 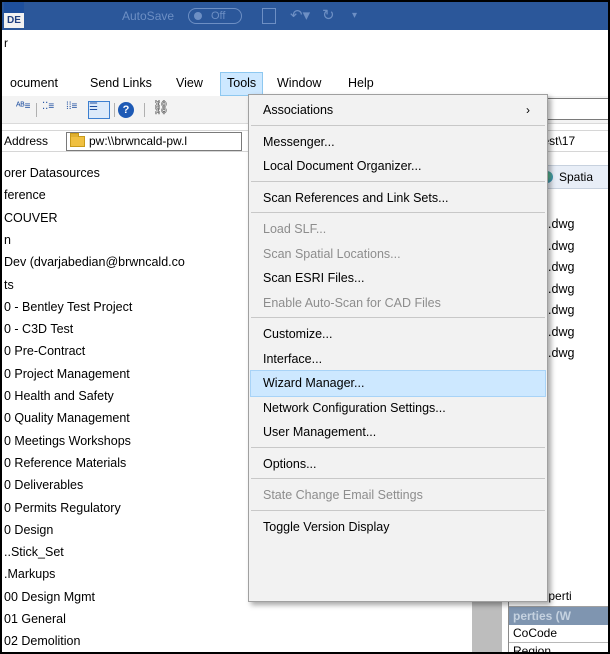 I want to click on address-label: Address, so click(x=26, y=141).